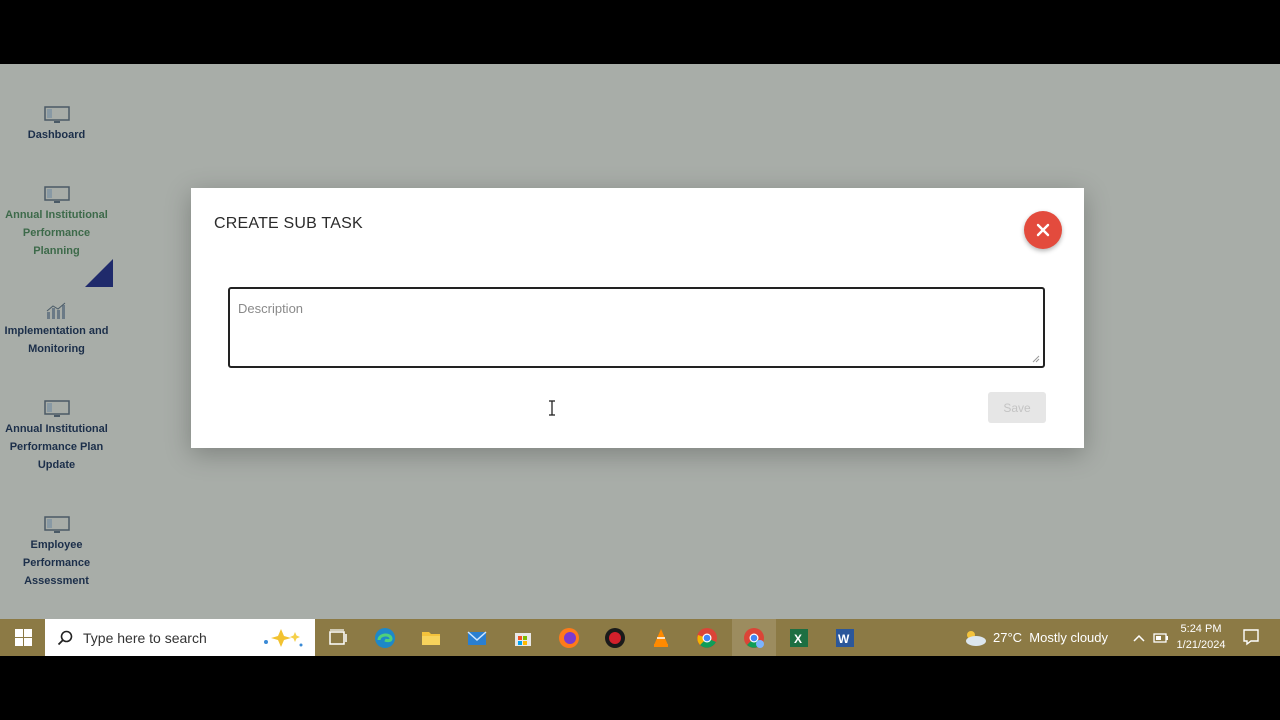 This screenshot has height=720, width=1280. Describe the element at coordinates (1201, 645) in the screenshot. I see `clock-date: 1/21/2024` at that location.